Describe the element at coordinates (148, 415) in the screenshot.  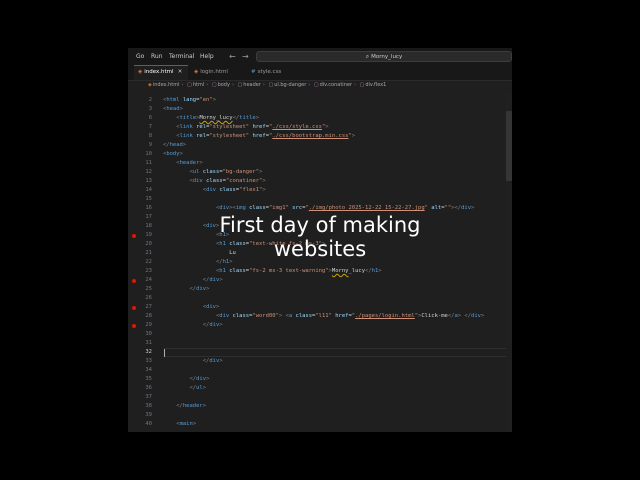
I see `line-number: 39` at that location.